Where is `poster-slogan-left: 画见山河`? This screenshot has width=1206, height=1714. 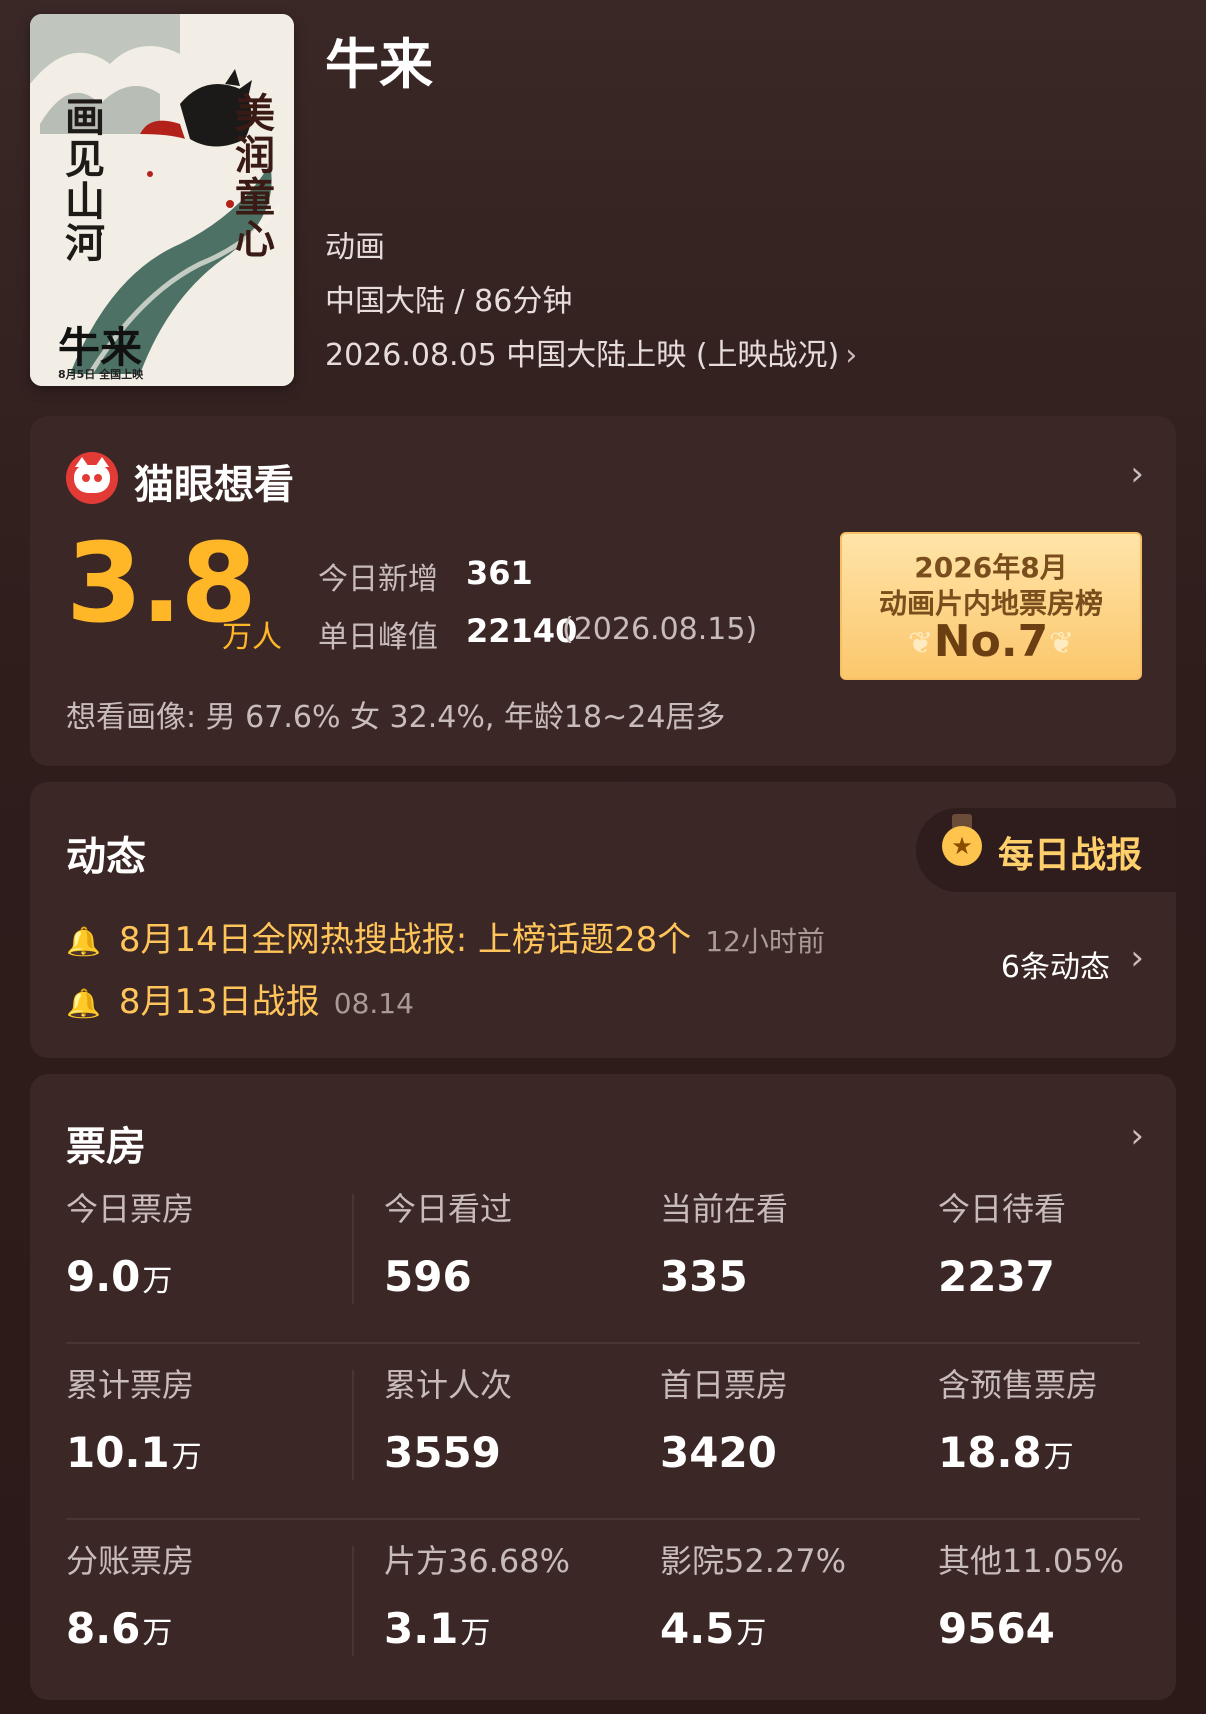
poster-slogan-left: 画见山河 is located at coordinates (81, 180).